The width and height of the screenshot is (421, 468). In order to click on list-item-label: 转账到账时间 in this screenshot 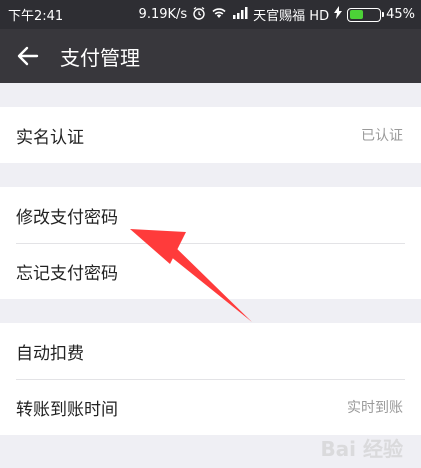, I will do `click(67, 409)`.